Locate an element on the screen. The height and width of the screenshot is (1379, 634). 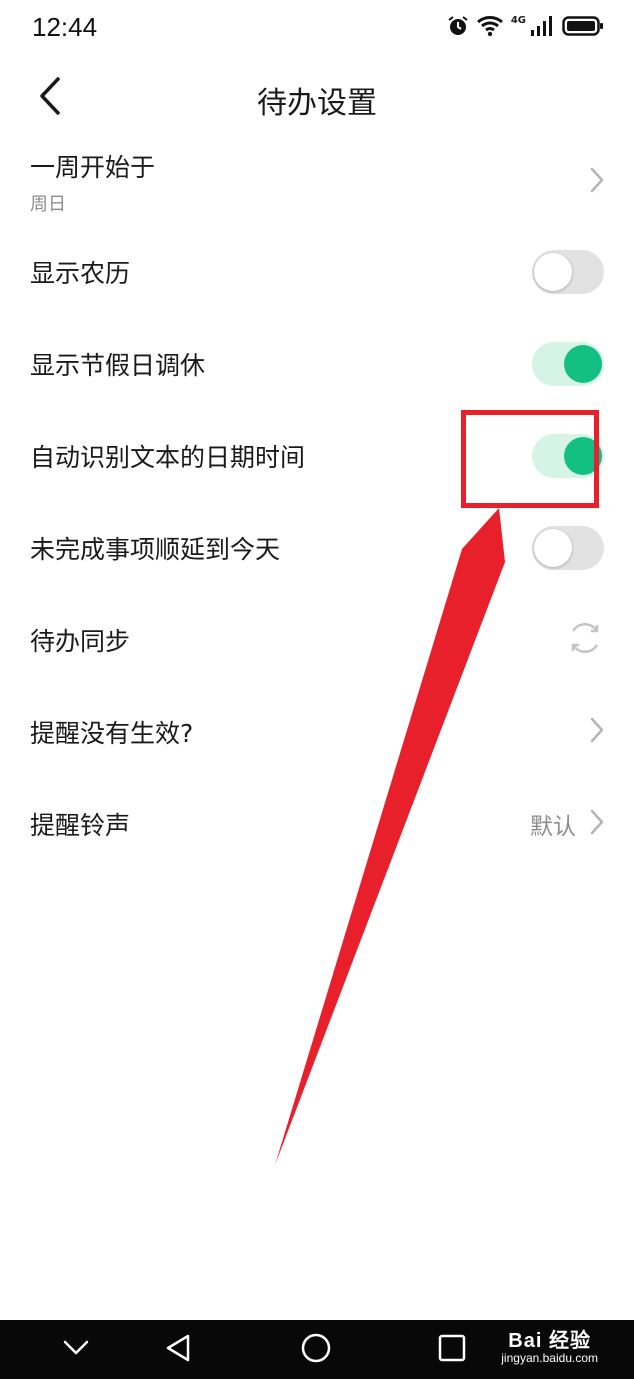
system-nav-bar: Bai 经验 jingyan.baidu.com is located at coordinates (317, 1349).